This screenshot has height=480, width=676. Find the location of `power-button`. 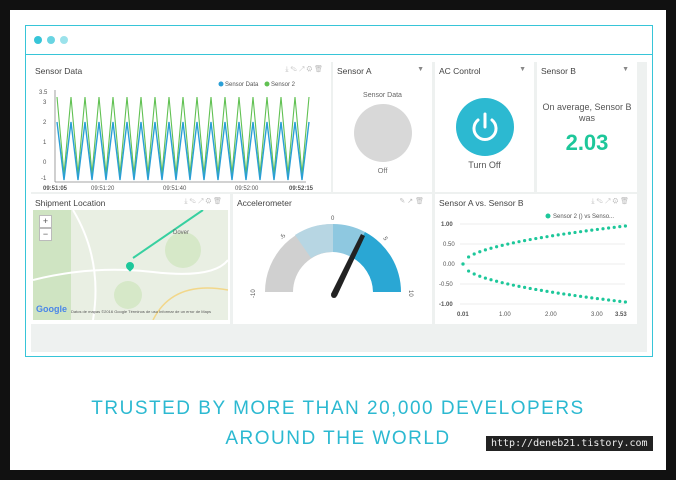

power-button is located at coordinates (485, 127).